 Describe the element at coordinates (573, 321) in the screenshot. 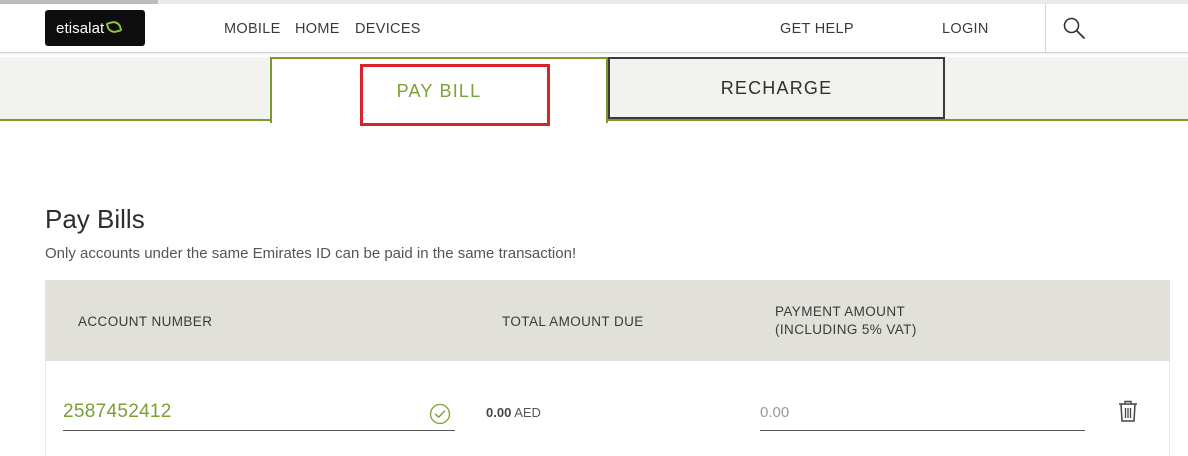

I see `header-total-amount-due: TOTAL AMOUNT DUE` at that location.